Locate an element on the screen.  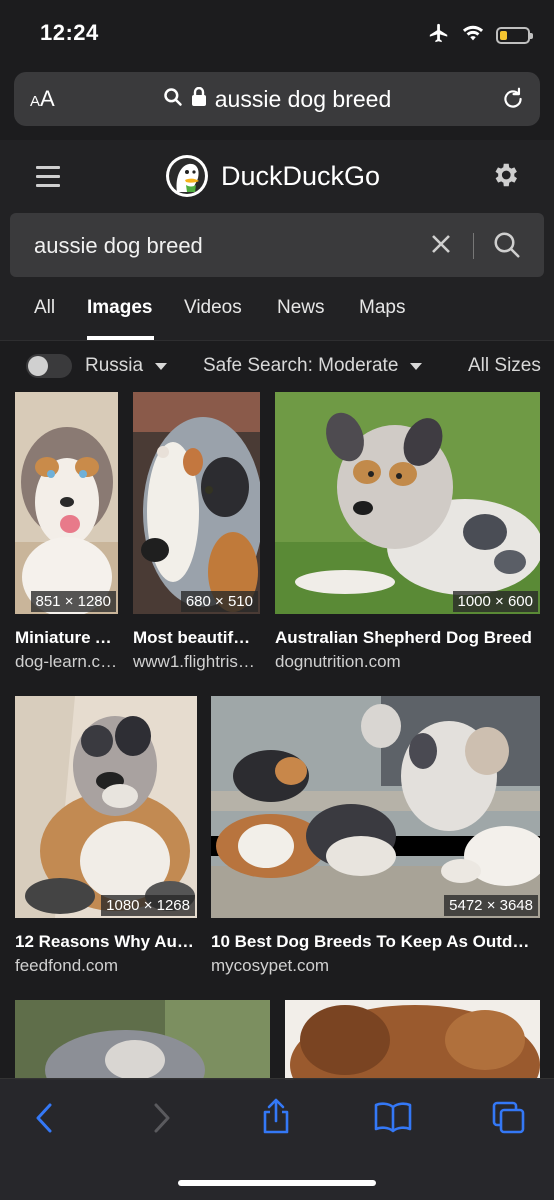
result-title: 12 Reasons Why Australian Shepherds is located at coordinates (106, 942).